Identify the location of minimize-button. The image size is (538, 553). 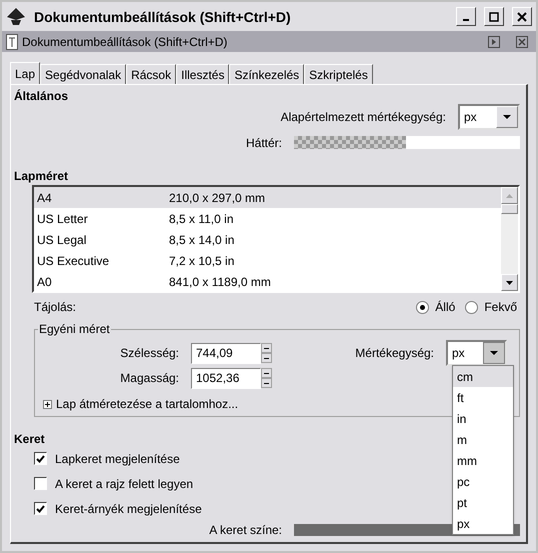
(466, 16).